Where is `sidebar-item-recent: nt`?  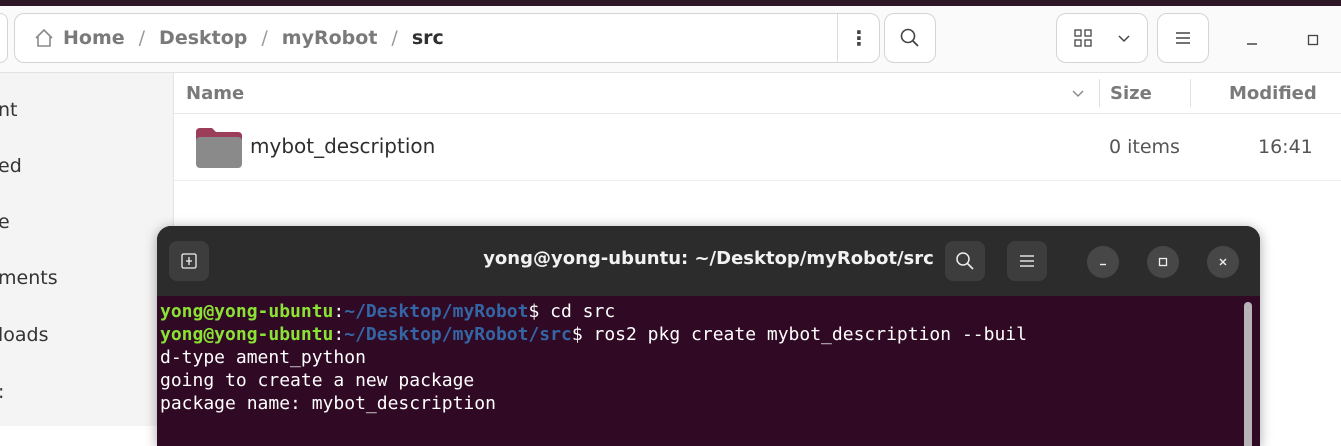
sidebar-item-recent: nt is located at coordinates (9, 110).